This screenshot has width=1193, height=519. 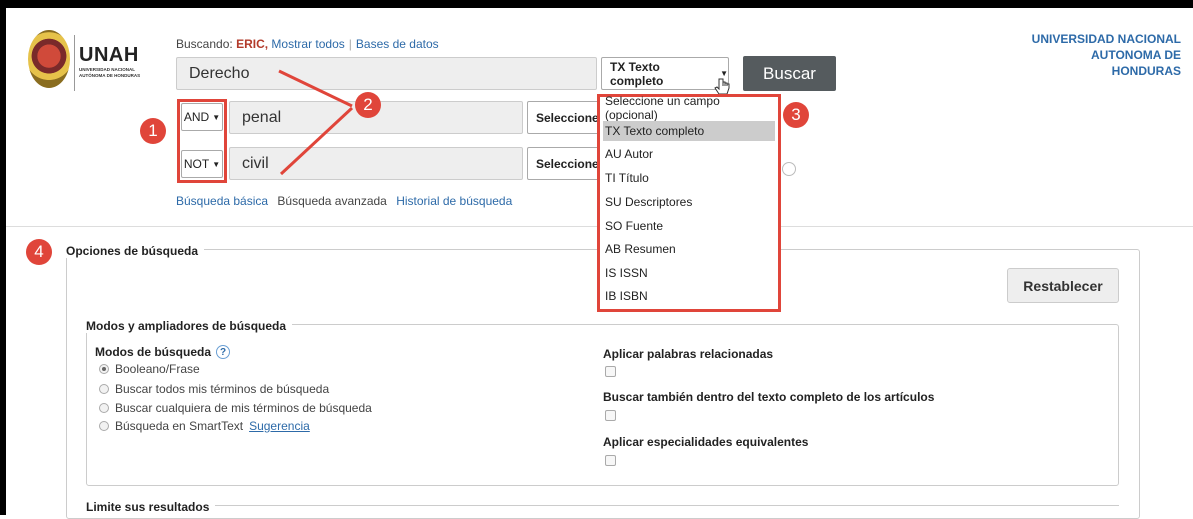 What do you see at coordinates (368, 105) in the screenshot?
I see `annotation-badge-2: 2` at bounding box center [368, 105].